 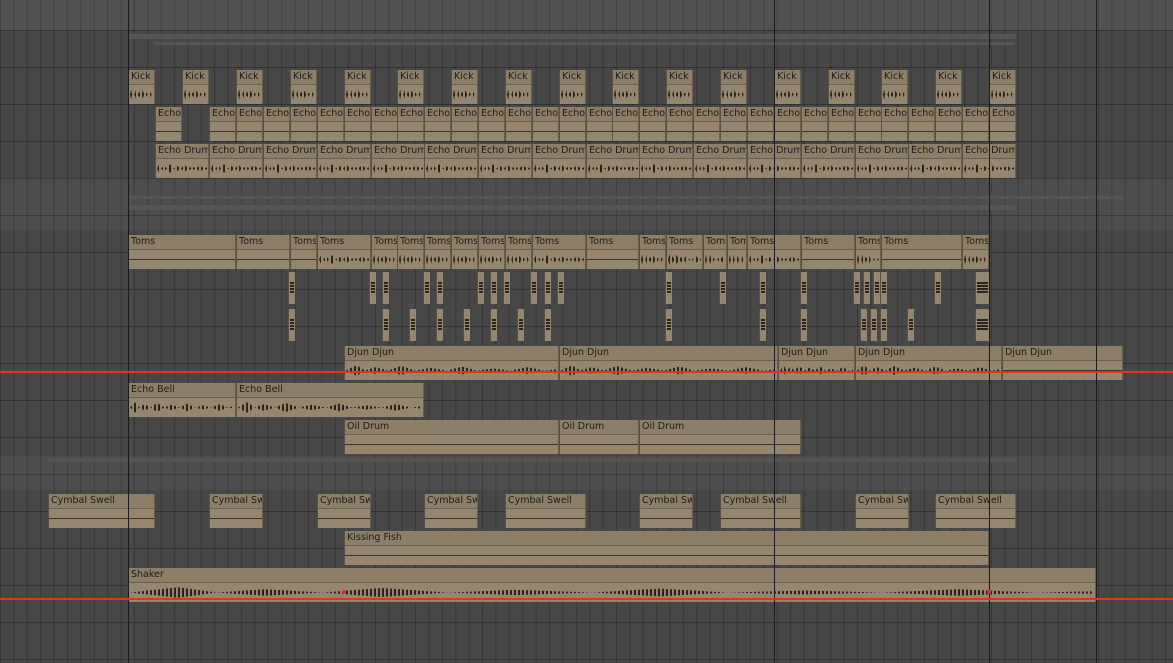 What do you see at coordinates (989, 592) in the screenshot?
I see `automation-point` at bounding box center [989, 592].